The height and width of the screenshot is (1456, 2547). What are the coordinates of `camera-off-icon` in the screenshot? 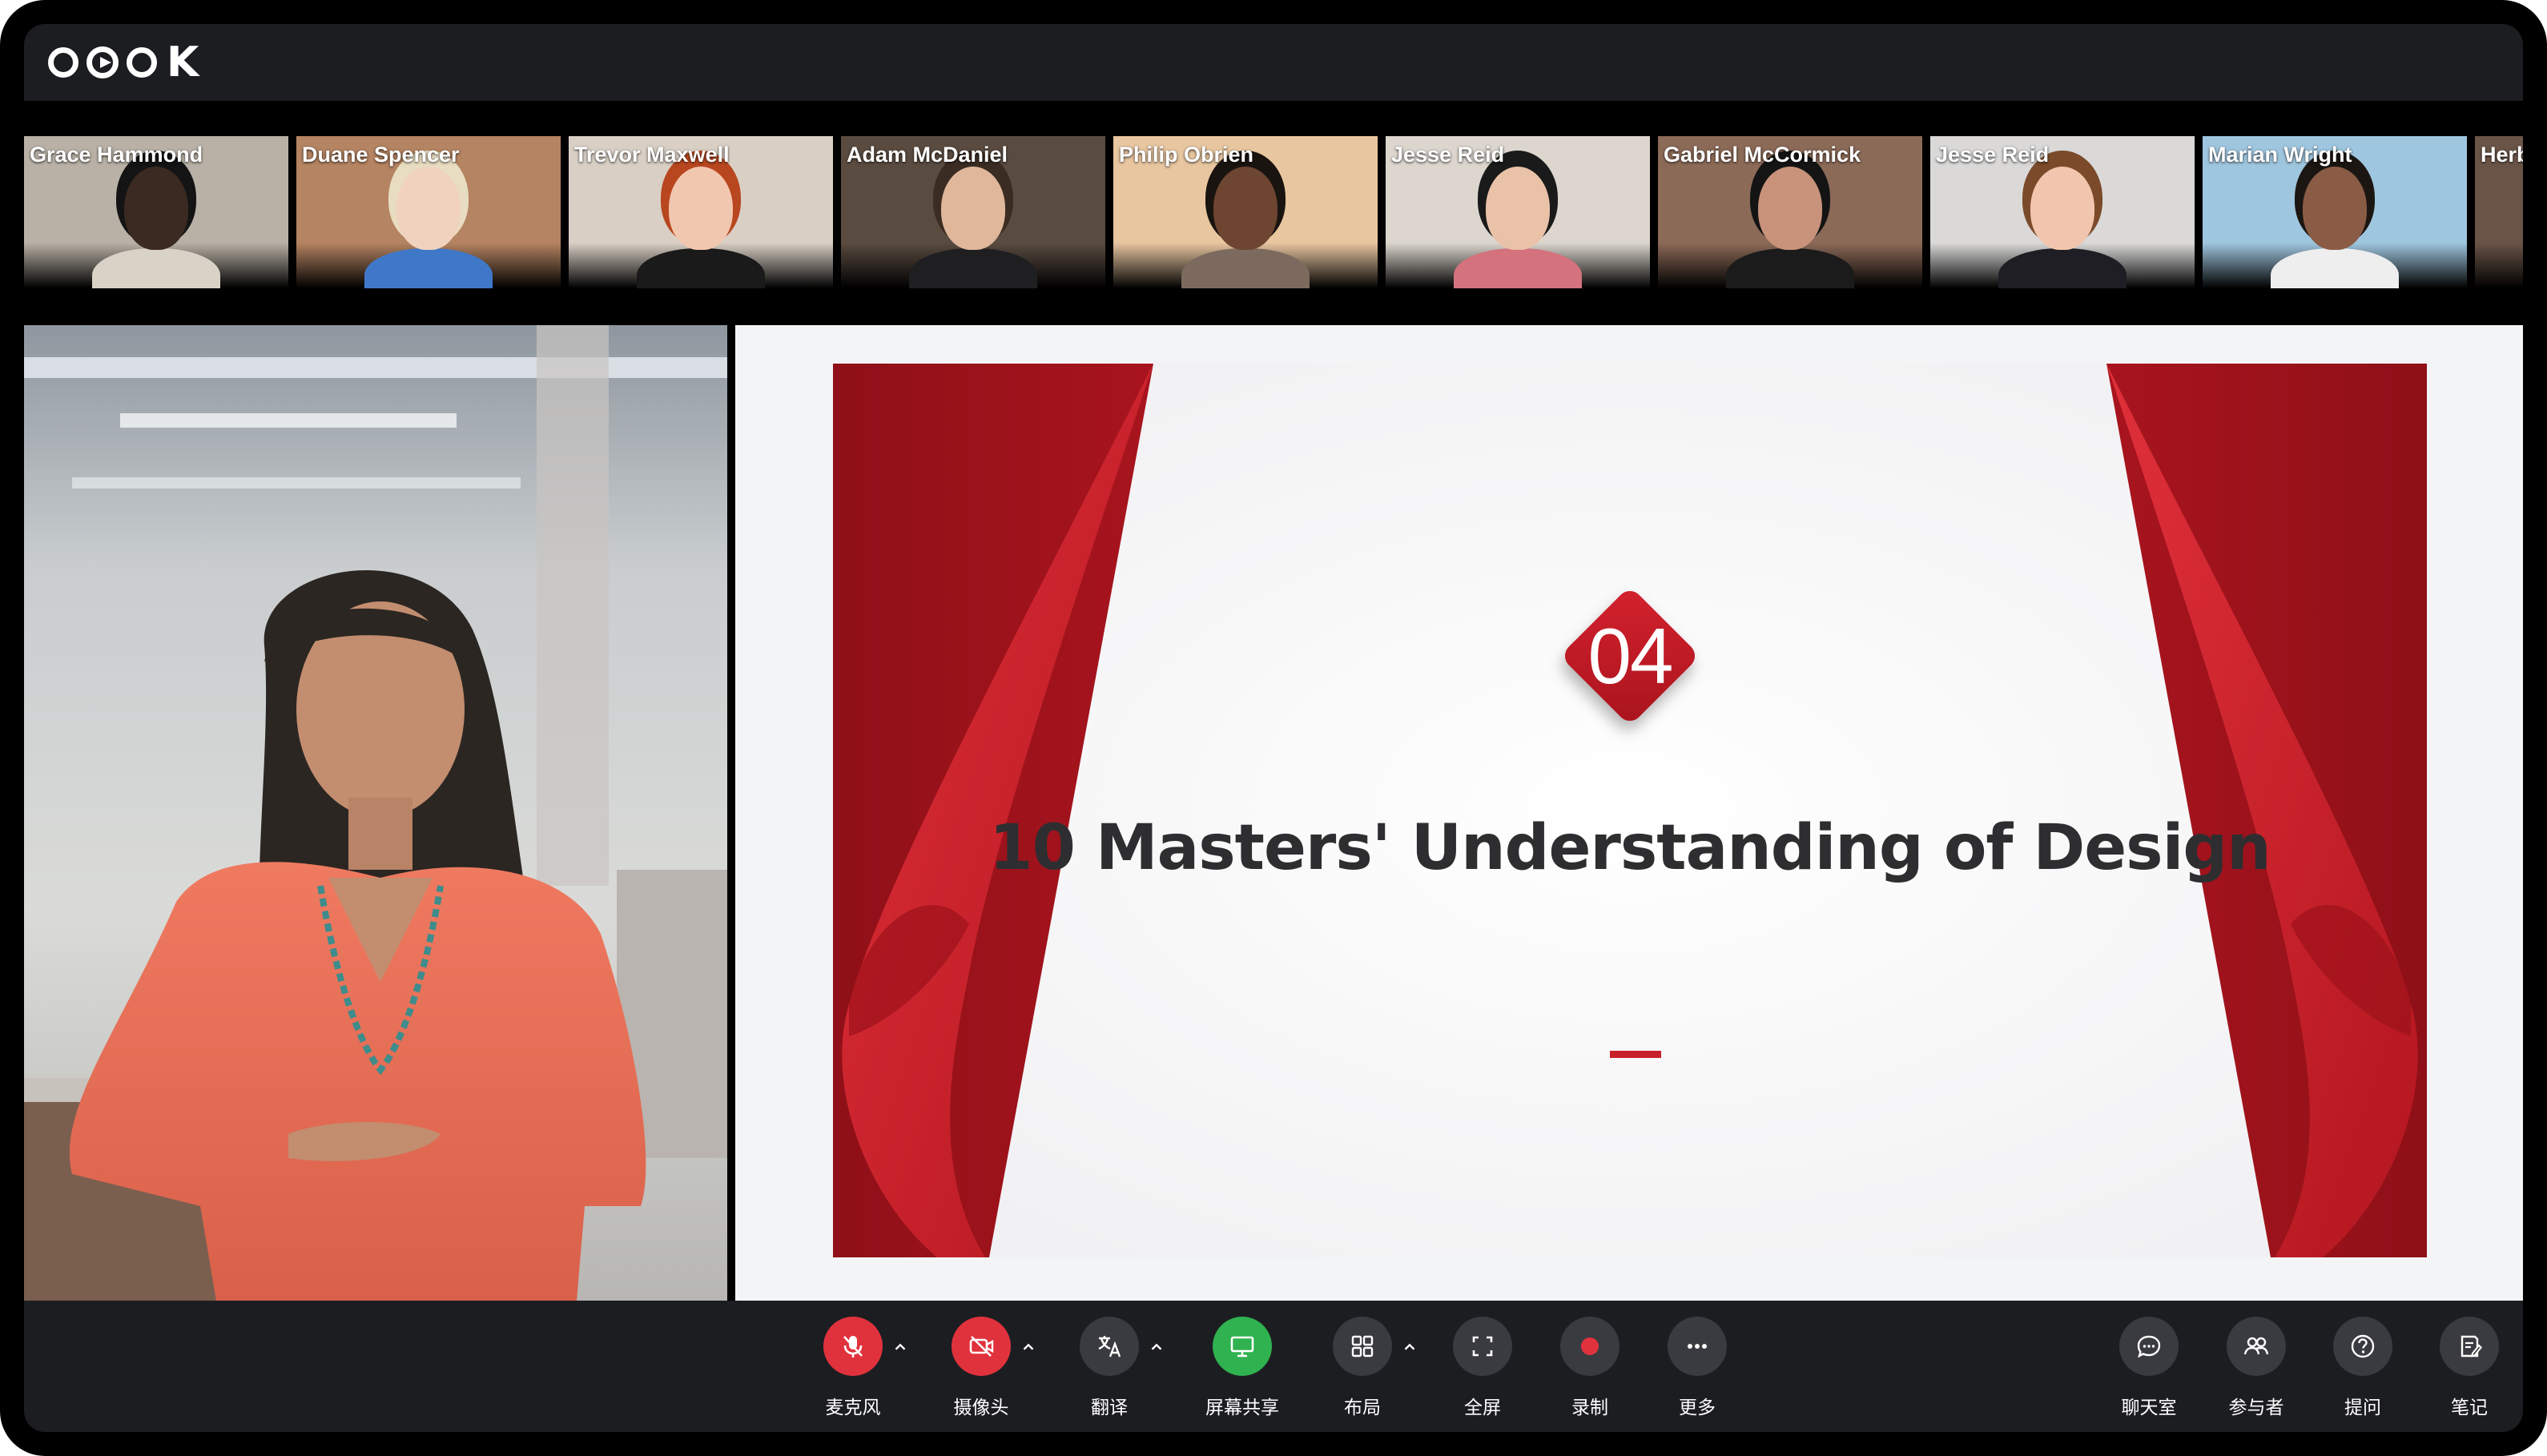 It's located at (981, 1346).